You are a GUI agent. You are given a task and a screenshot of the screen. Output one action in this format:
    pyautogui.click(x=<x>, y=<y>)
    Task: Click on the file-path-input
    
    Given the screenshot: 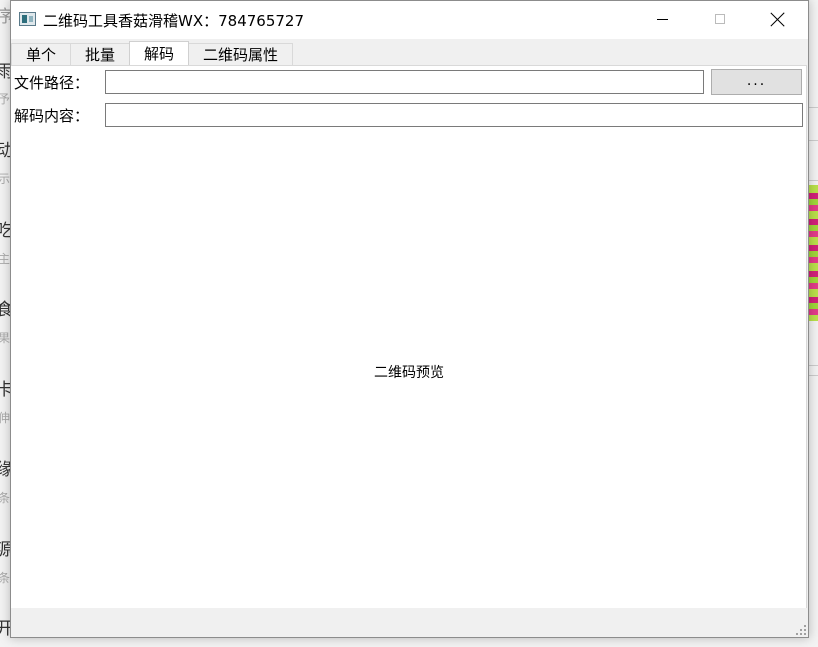 What is the action you would take?
    pyautogui.click(x=404, y=82)
    